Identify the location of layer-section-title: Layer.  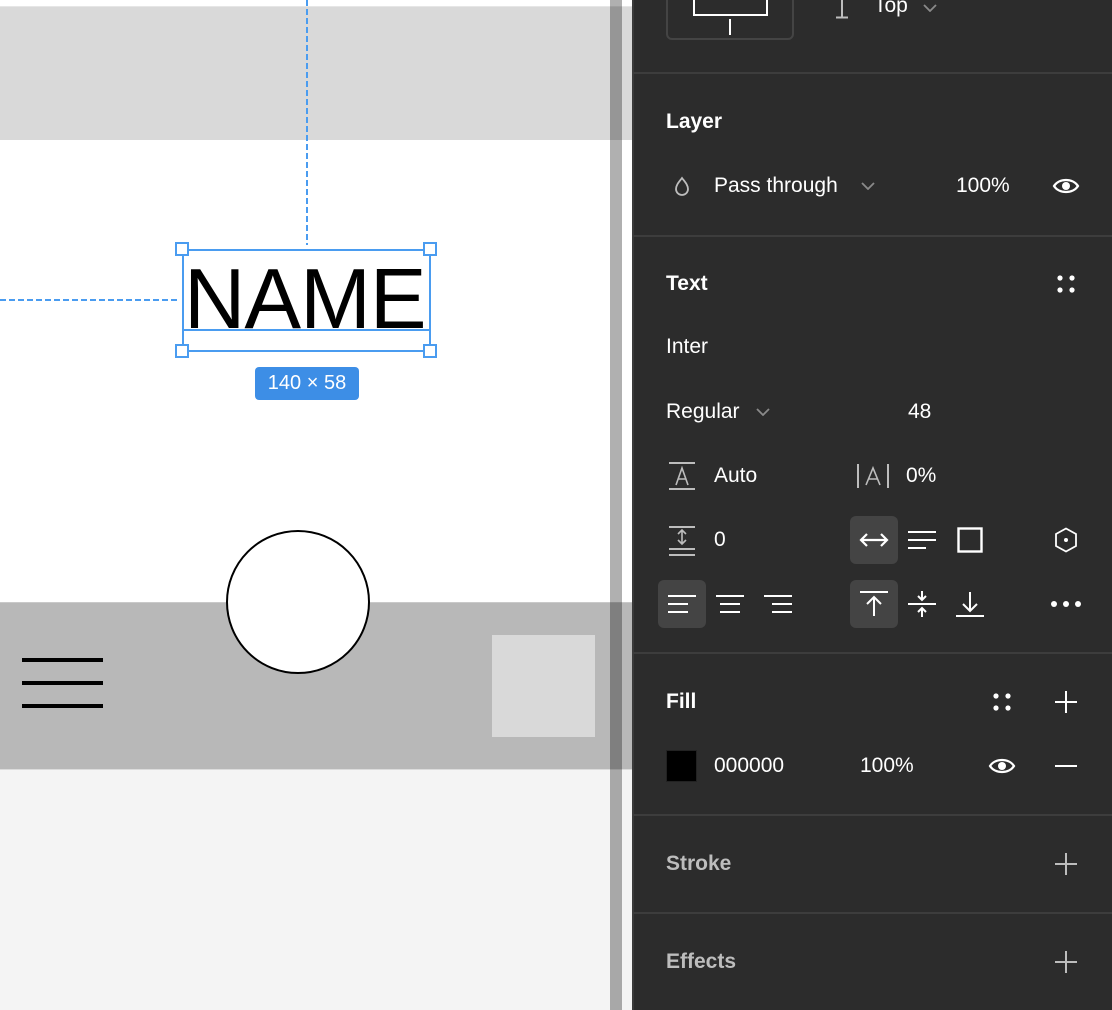
(694, 121).